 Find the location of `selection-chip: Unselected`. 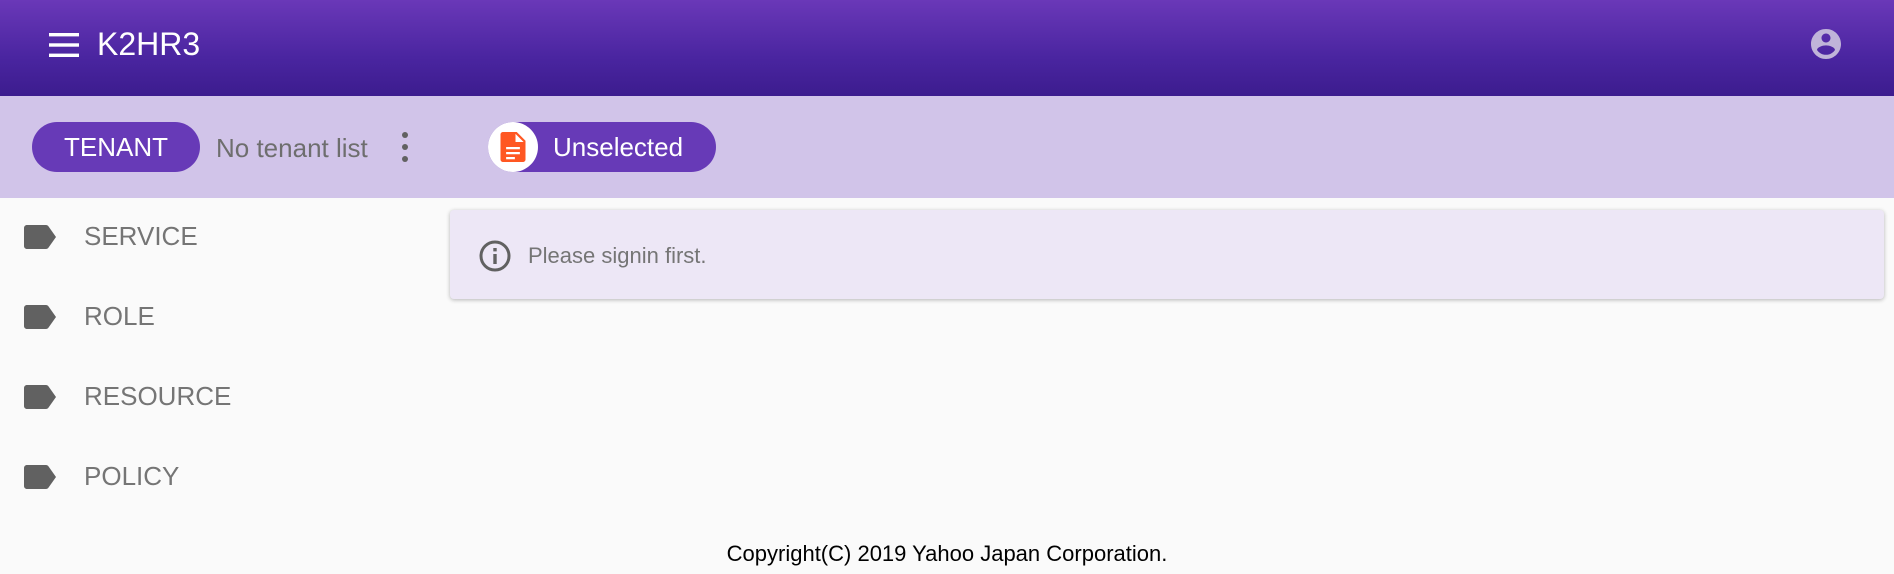

selection-chip: Unselected is located at coordinates (602, 147).